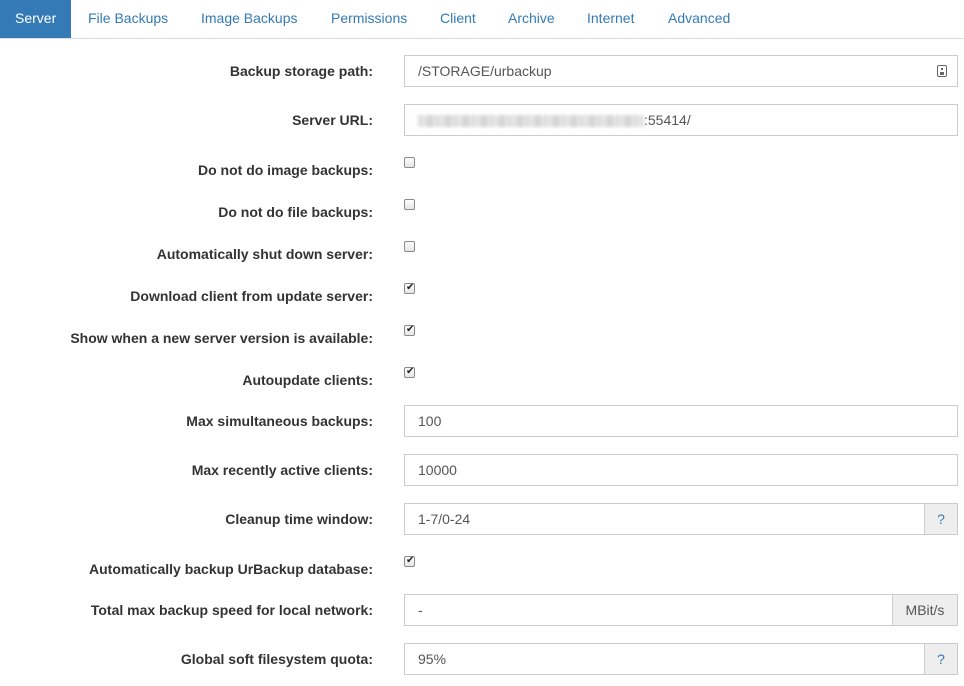 The height and width of the screenshot is (686, 964). What do you see at coordinates (664, 519) in the screenshot?
I see `cleanup-window-input: 1-7/0-24` at bounding box center [664, 519].